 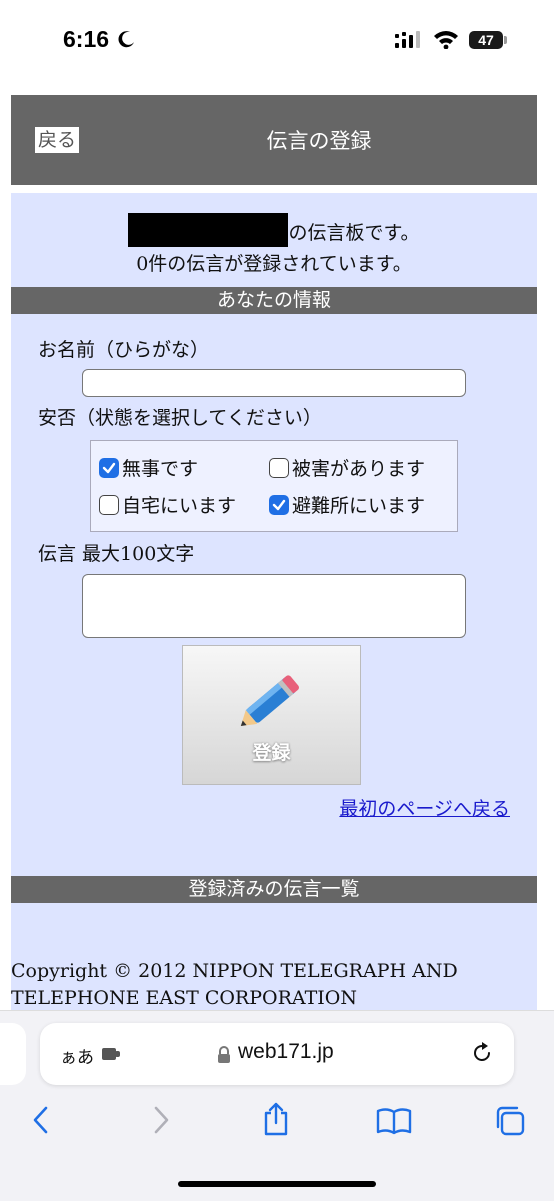 What do you see at coordinates (359, 506) in the screenshot?
I see `option-label: 避難所にいます` at bounding box center [359, 506].